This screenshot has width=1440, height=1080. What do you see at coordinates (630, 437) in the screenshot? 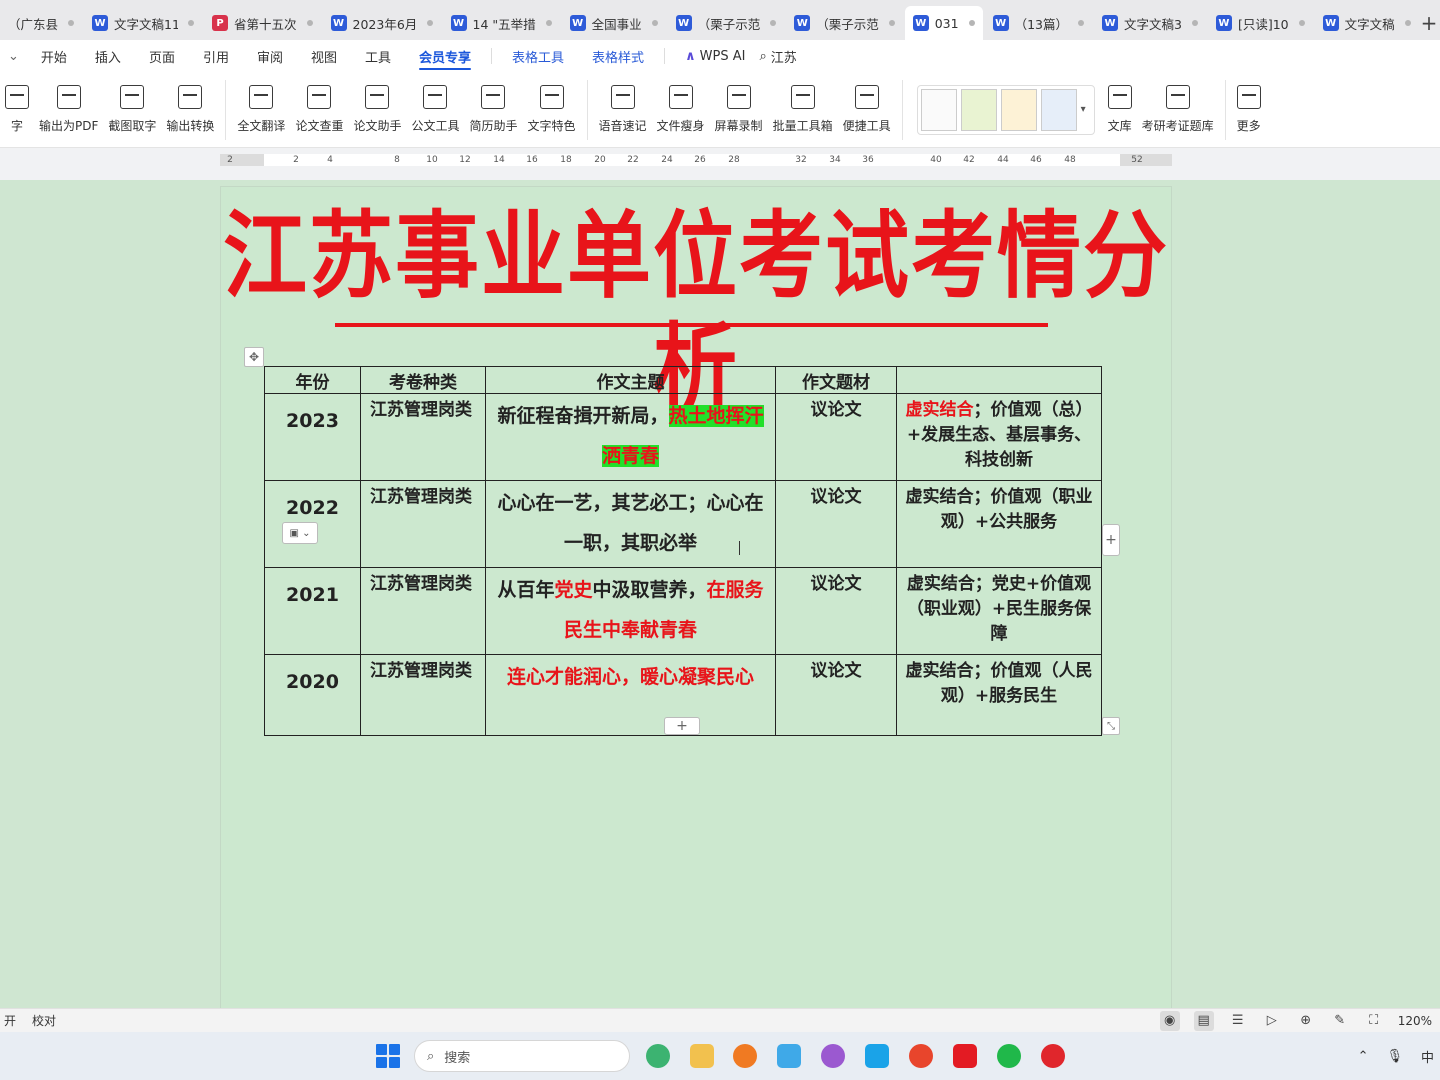
I see `cell-topic: 新征程奋揖开新局，热土地挥汗洒青春` at bounding box center [630, 437].